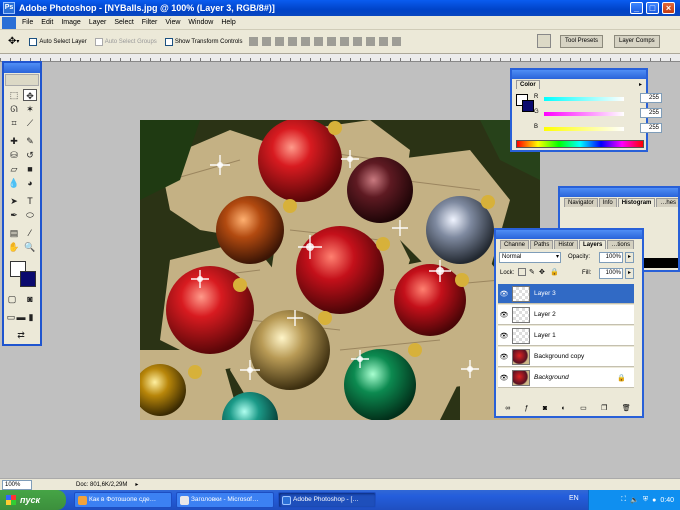 Image resolution: width=680 pixels, height=510 pixels. What do you see at coordinates (667, 202) in the screenshot?
I see `tab-swatches: …hes` at bounding box center [667, 202].